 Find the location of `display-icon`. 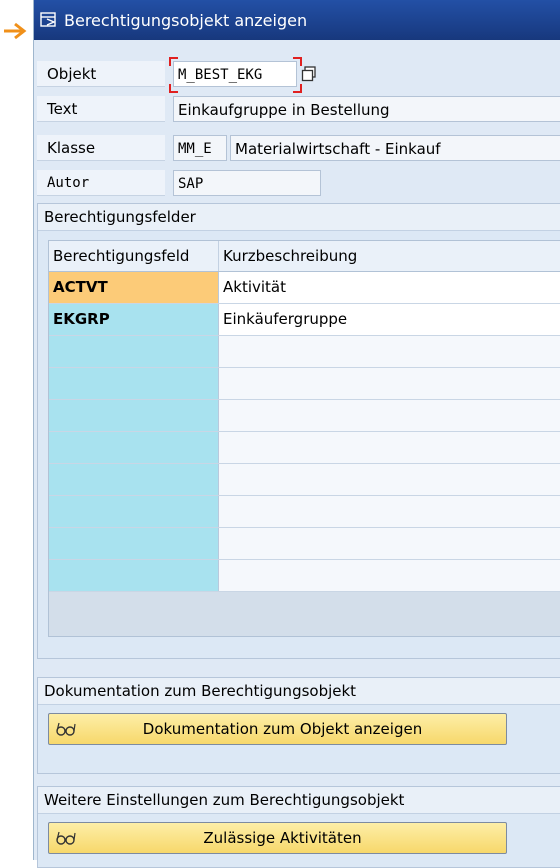

display-icon is located at coordinates (48, 19).